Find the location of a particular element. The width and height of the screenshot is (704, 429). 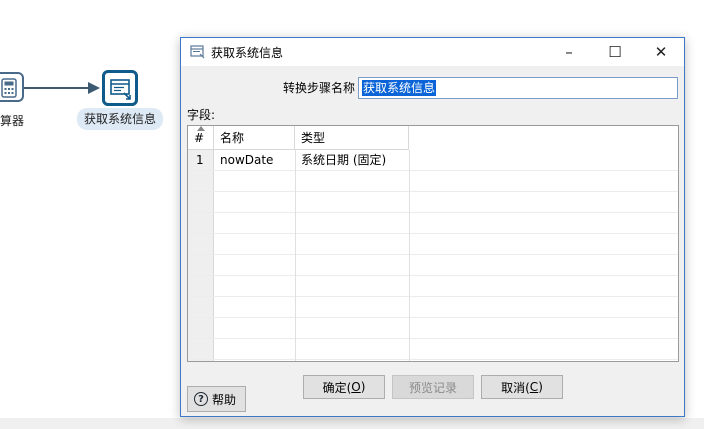

calculator-step is located at coordinates (12, 87).